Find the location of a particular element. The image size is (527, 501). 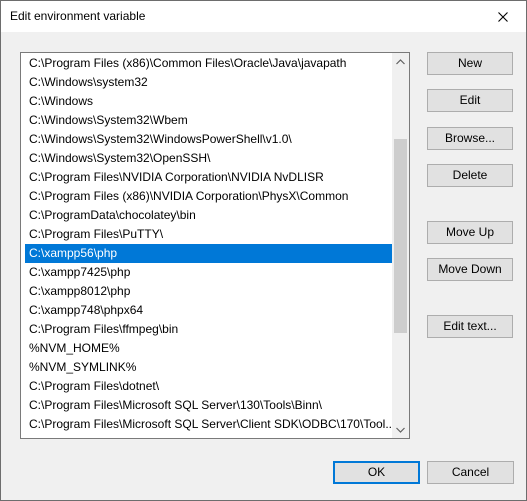

path-list-item: C:\Windows is located at coordinates (209, 101).